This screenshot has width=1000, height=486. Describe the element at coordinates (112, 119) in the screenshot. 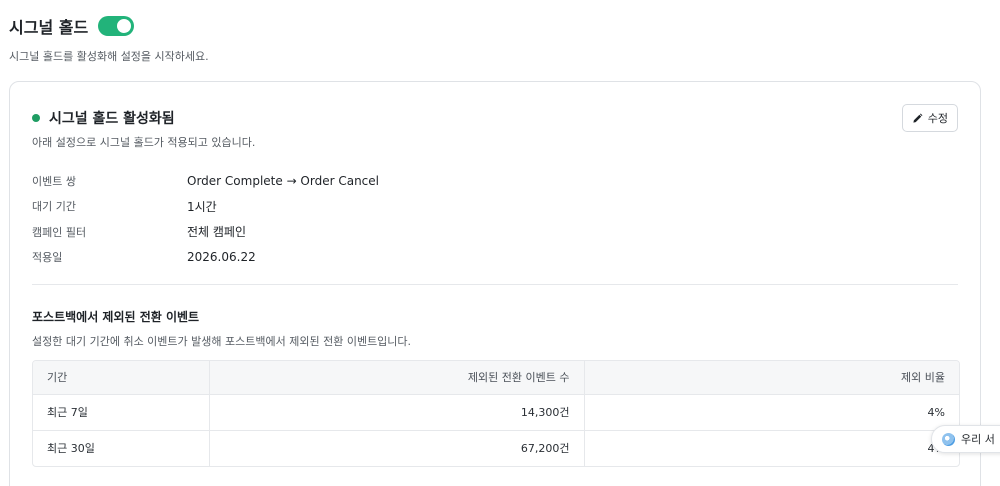

I see `status-title: 시그널 홀드 활성화됨` at that location.